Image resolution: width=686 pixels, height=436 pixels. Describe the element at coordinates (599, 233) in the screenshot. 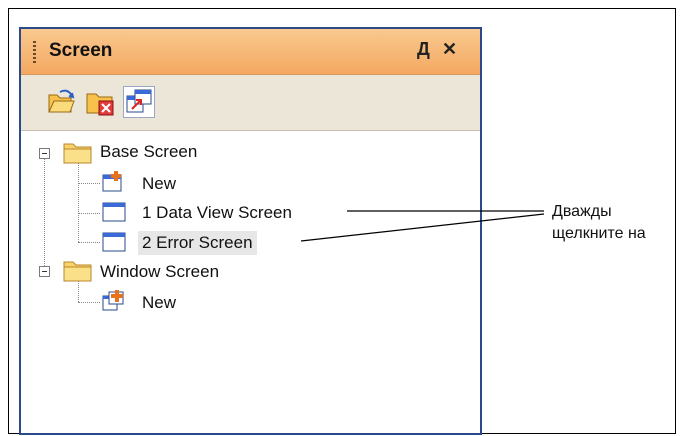

I see `callout-text-line2: щелкните на` at that location.